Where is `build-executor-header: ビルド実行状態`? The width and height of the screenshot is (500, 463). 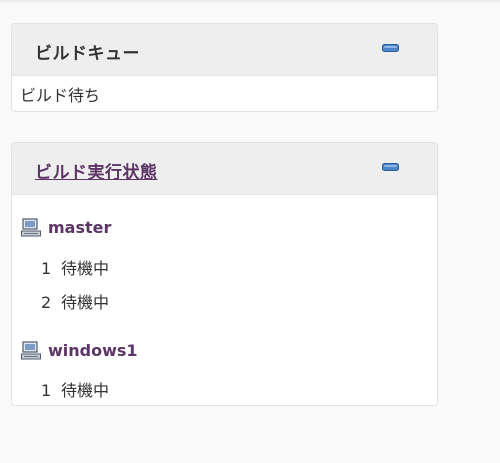
build-executor-header: ビルド実行状態 is located at coordinates (224, 169).